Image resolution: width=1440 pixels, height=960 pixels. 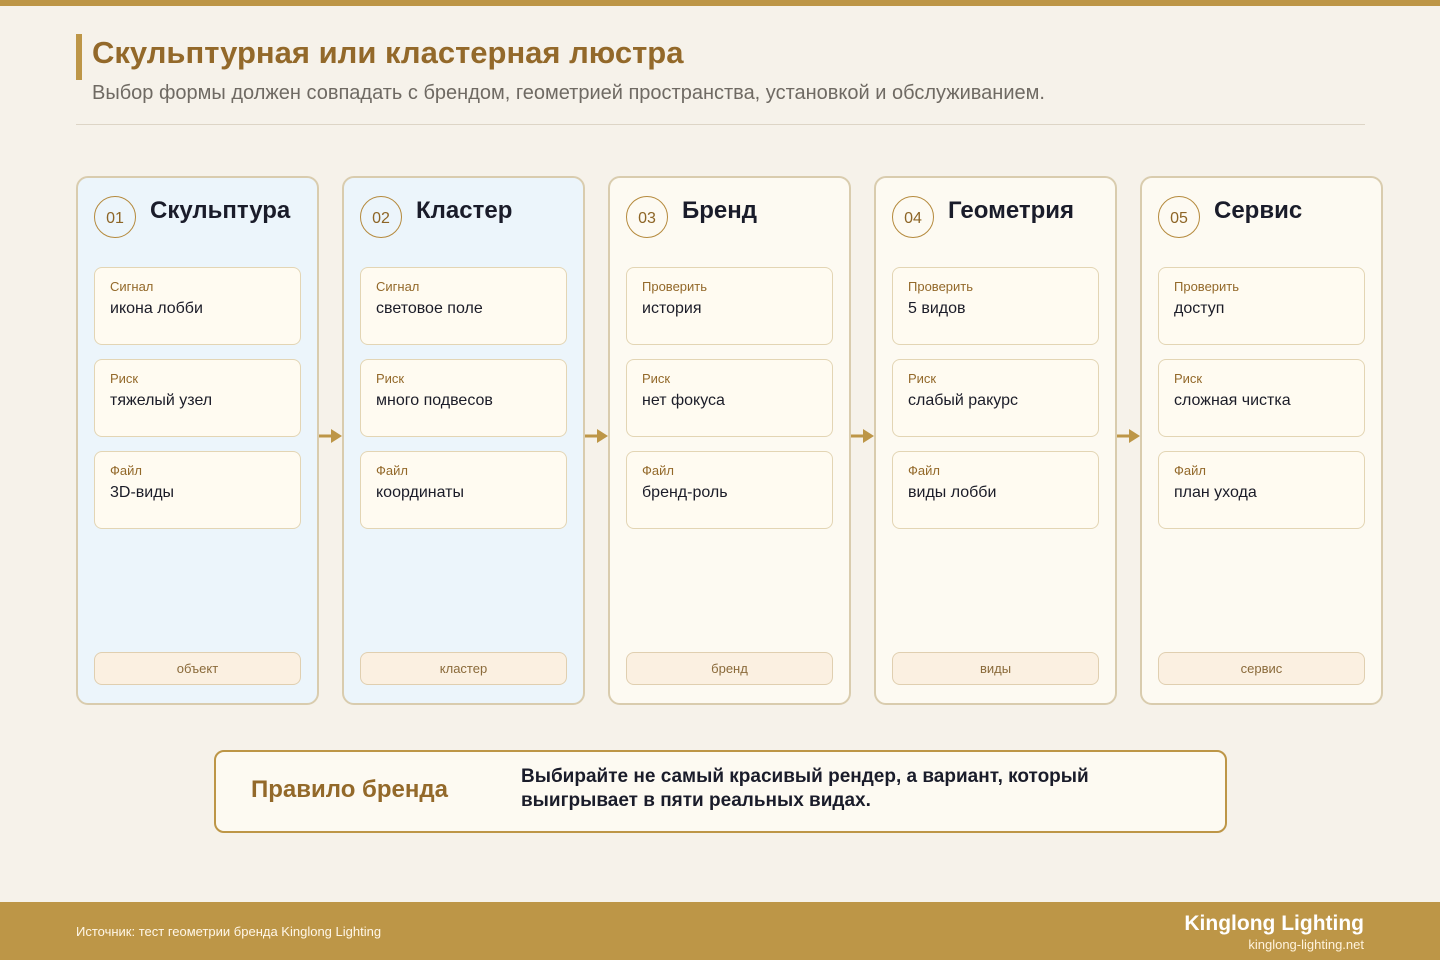 I want to click on step-number: 03, so click(x=647, y=217).